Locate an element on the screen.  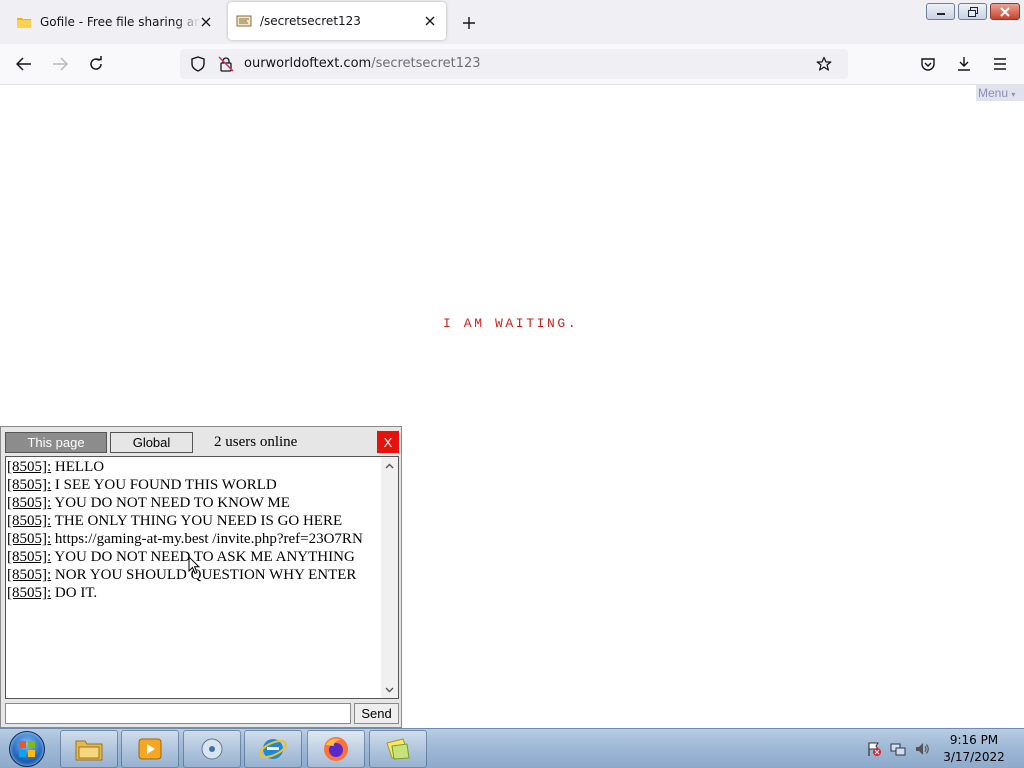
windows-logo-icon is located at coordinates (27, 749).